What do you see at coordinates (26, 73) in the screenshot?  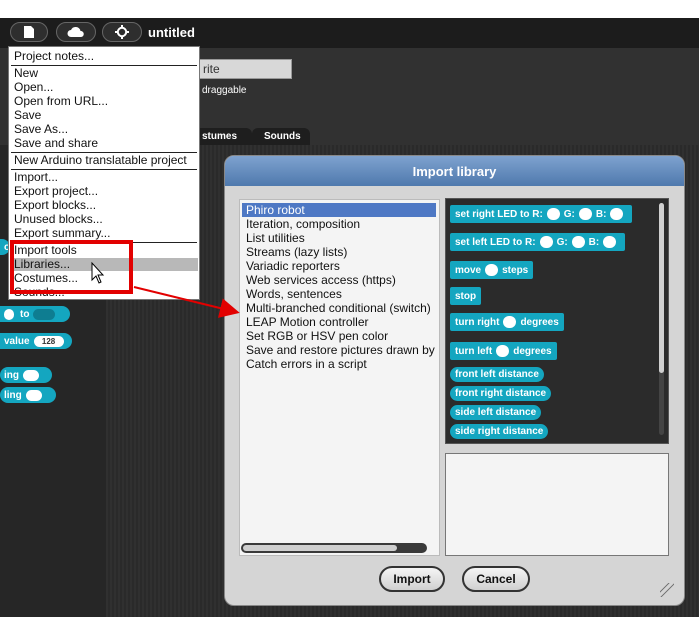 I see `menu-item-new: New` at bounding box center [26, 73].